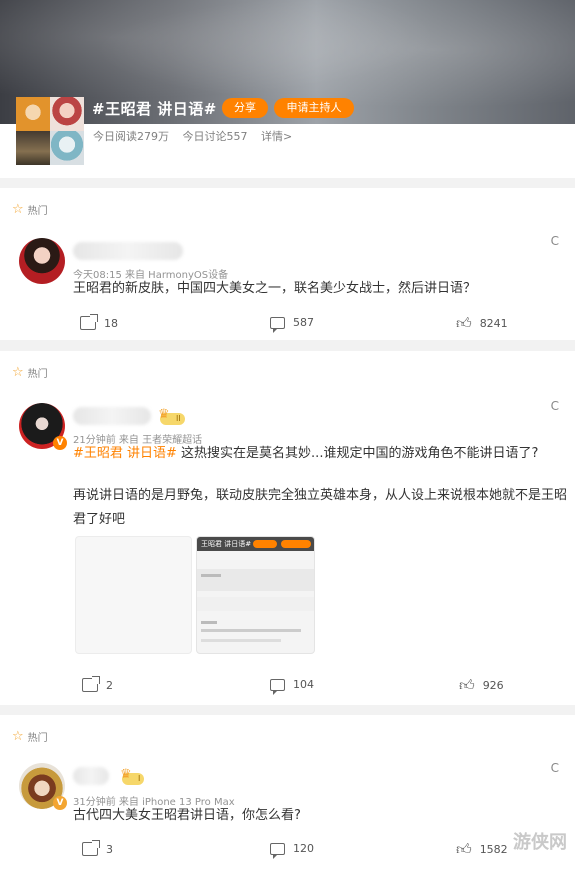  I want to click on post-content: #王昭君 讲日语# 这热搜实在是莫名其妙...谁规定中国的游戏角色不能讲日语了?, so click(306, 453).